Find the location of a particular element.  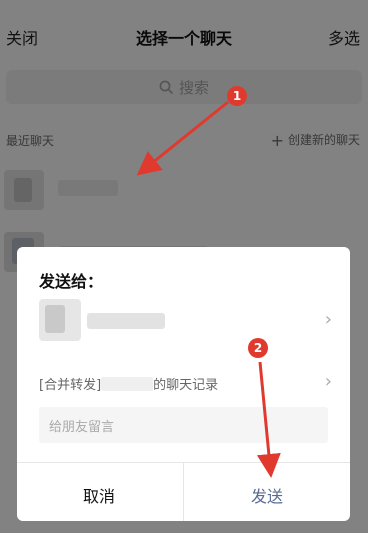

forward-redacted is located at coordinates (127, 384).